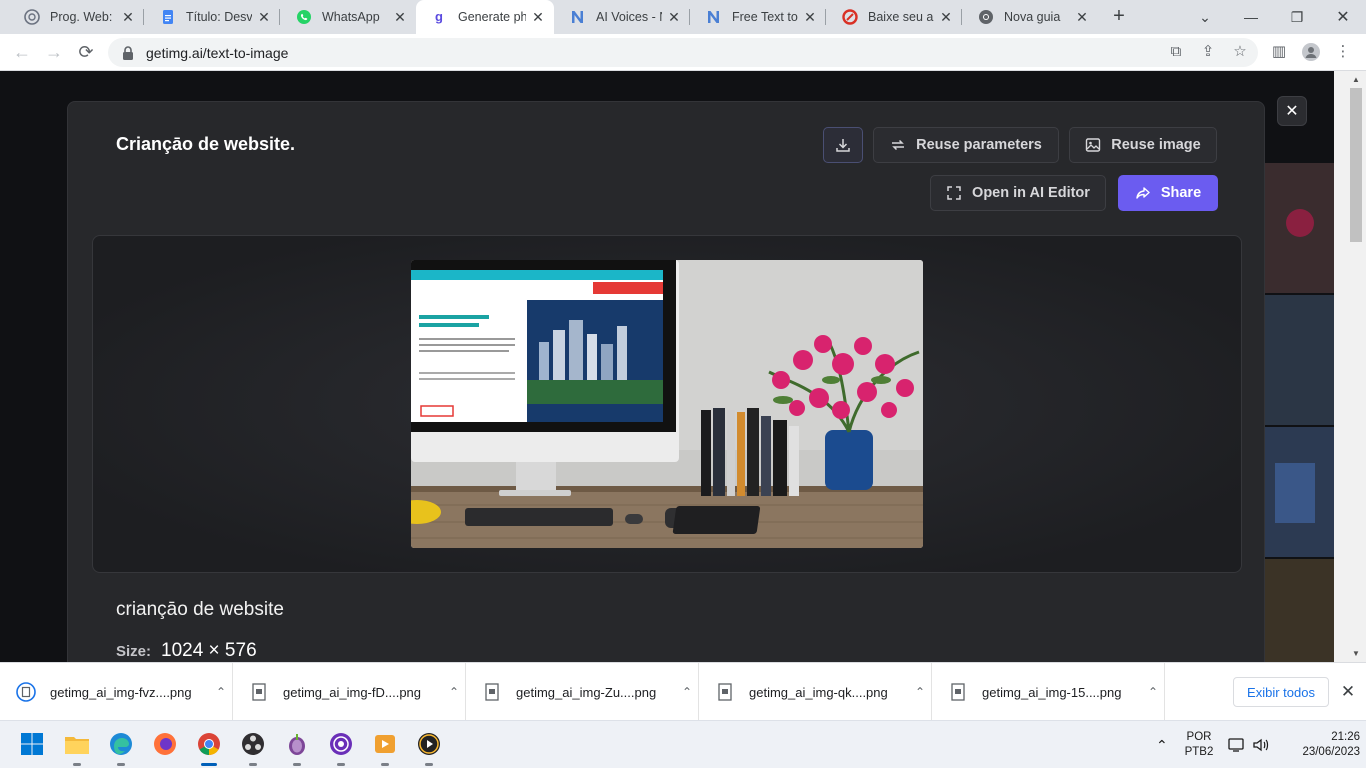 The image size is (1366, 768). I want to click on share-button: Share, so click(1168, 193).